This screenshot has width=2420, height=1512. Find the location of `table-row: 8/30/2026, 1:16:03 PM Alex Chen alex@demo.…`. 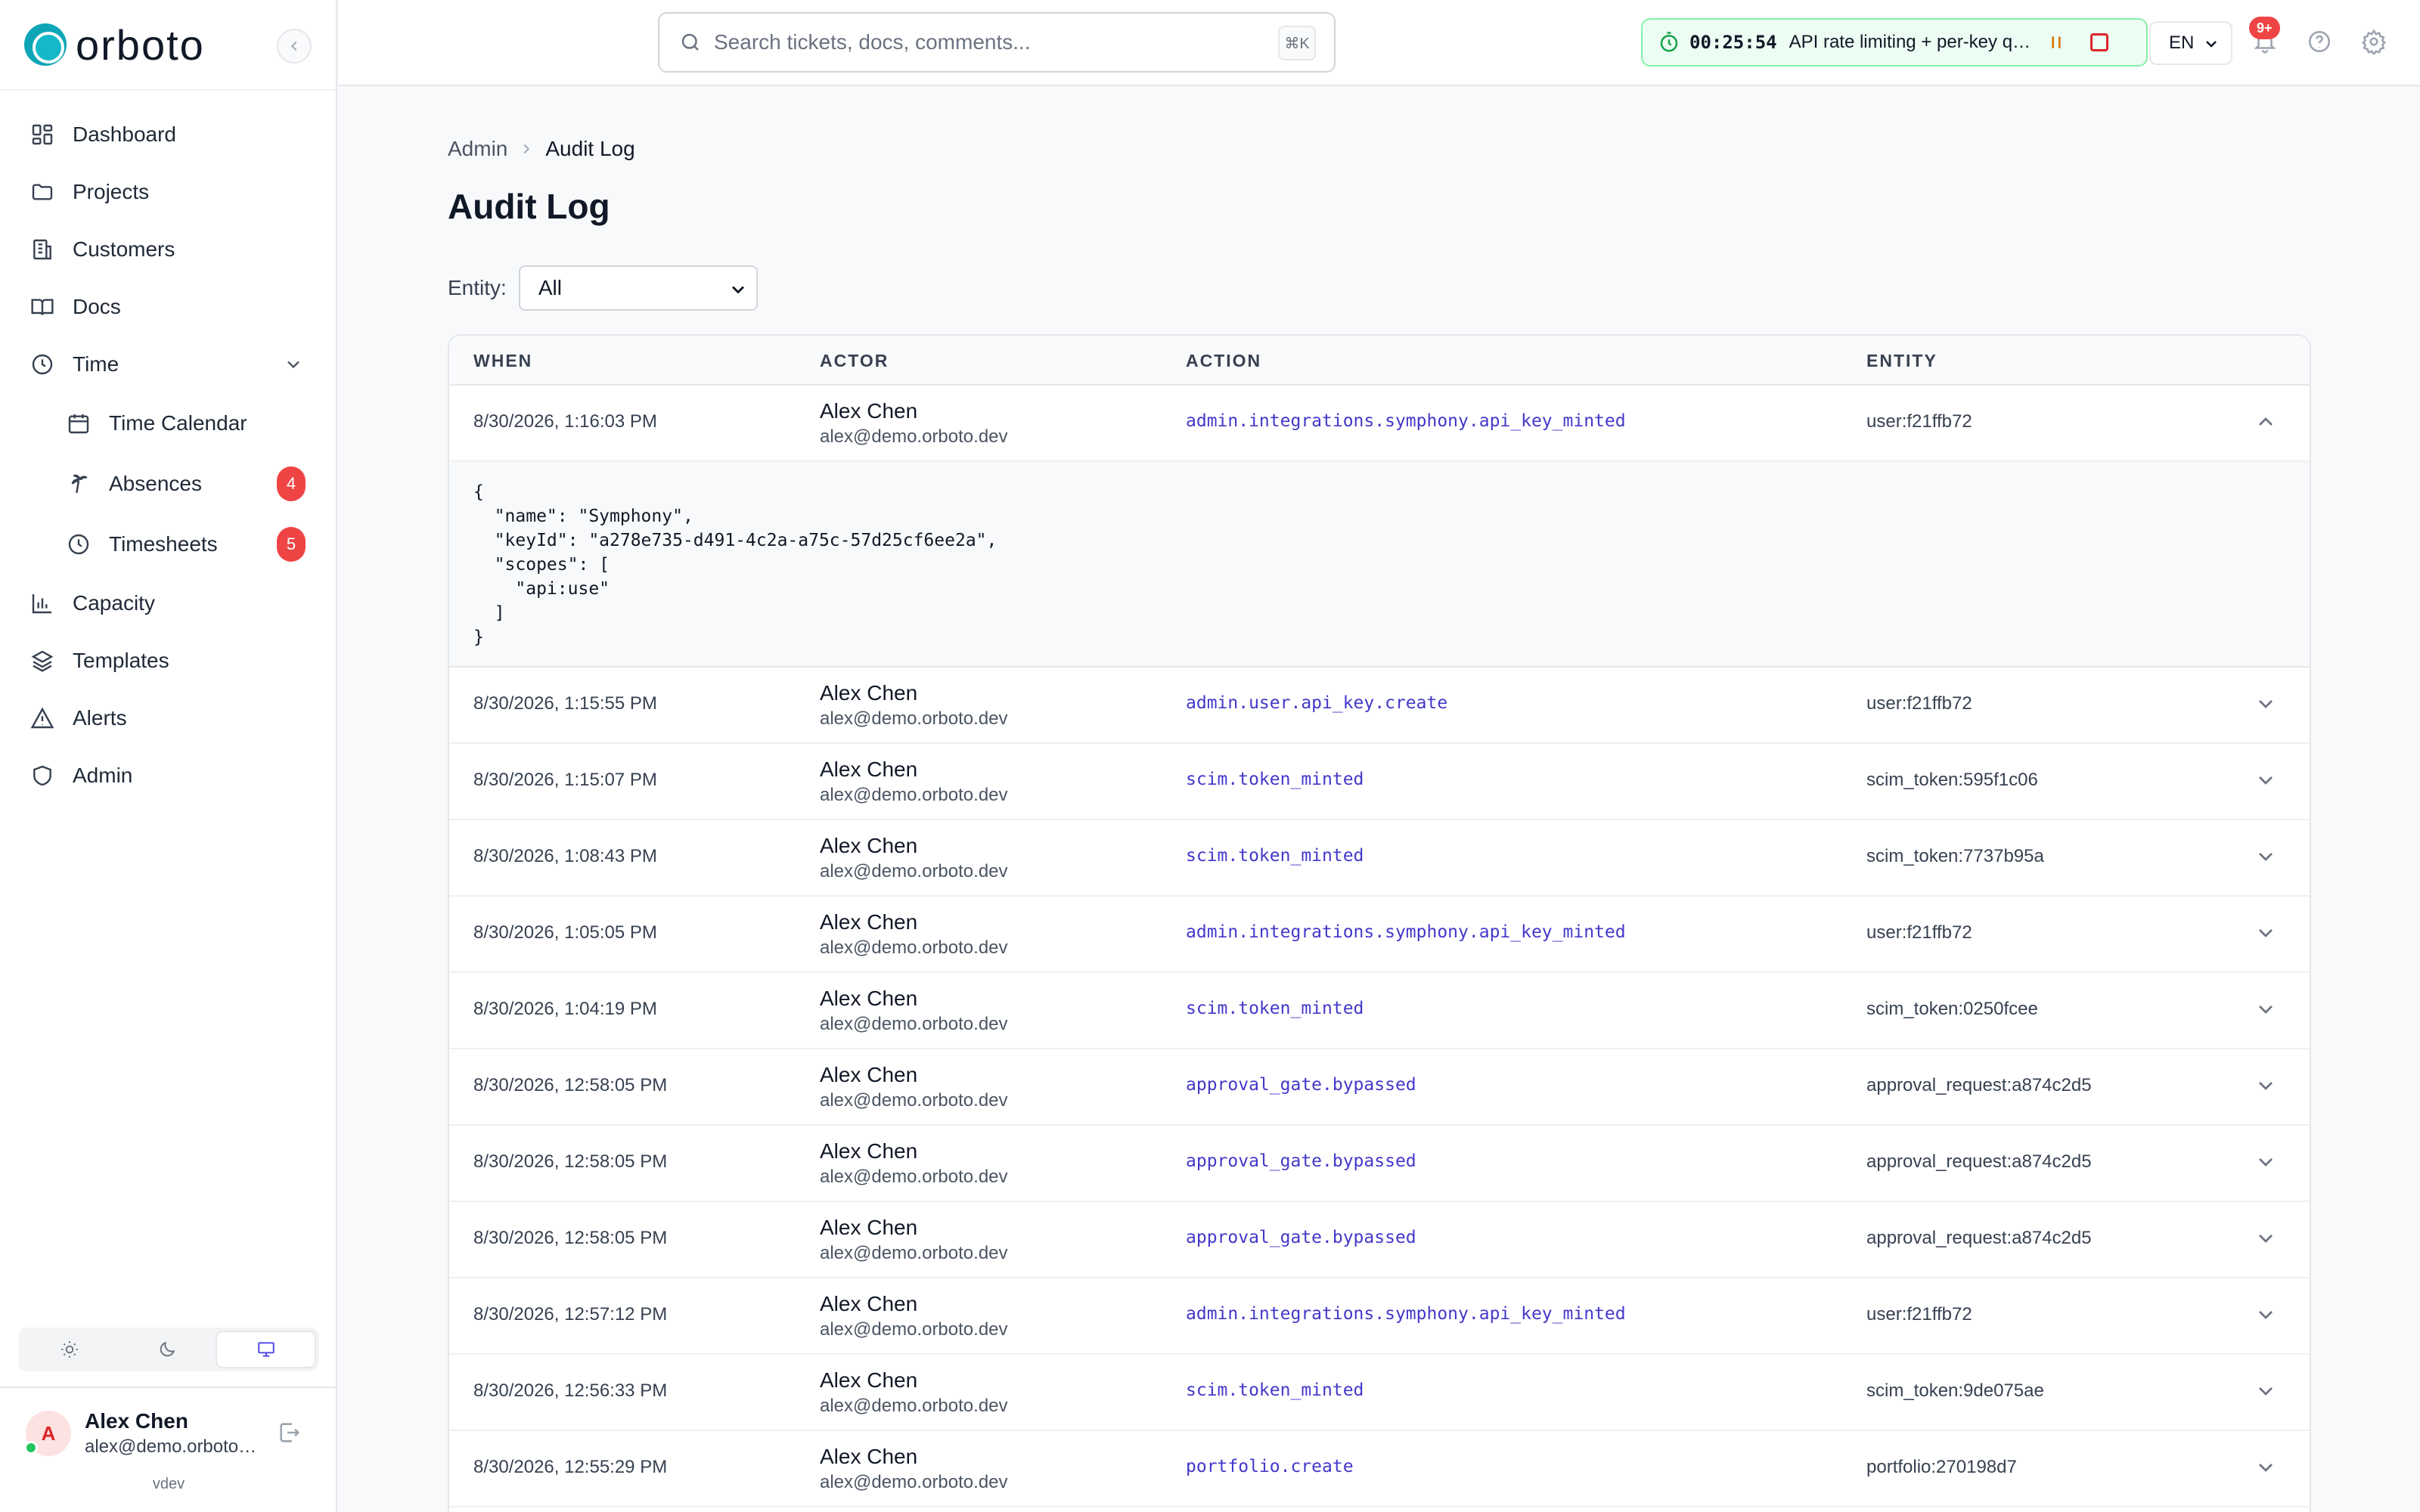

table-row: 8/30/2026, 1:16:03 PM Alex Chen alex@demo.… is located at coordinates (1379, 424).